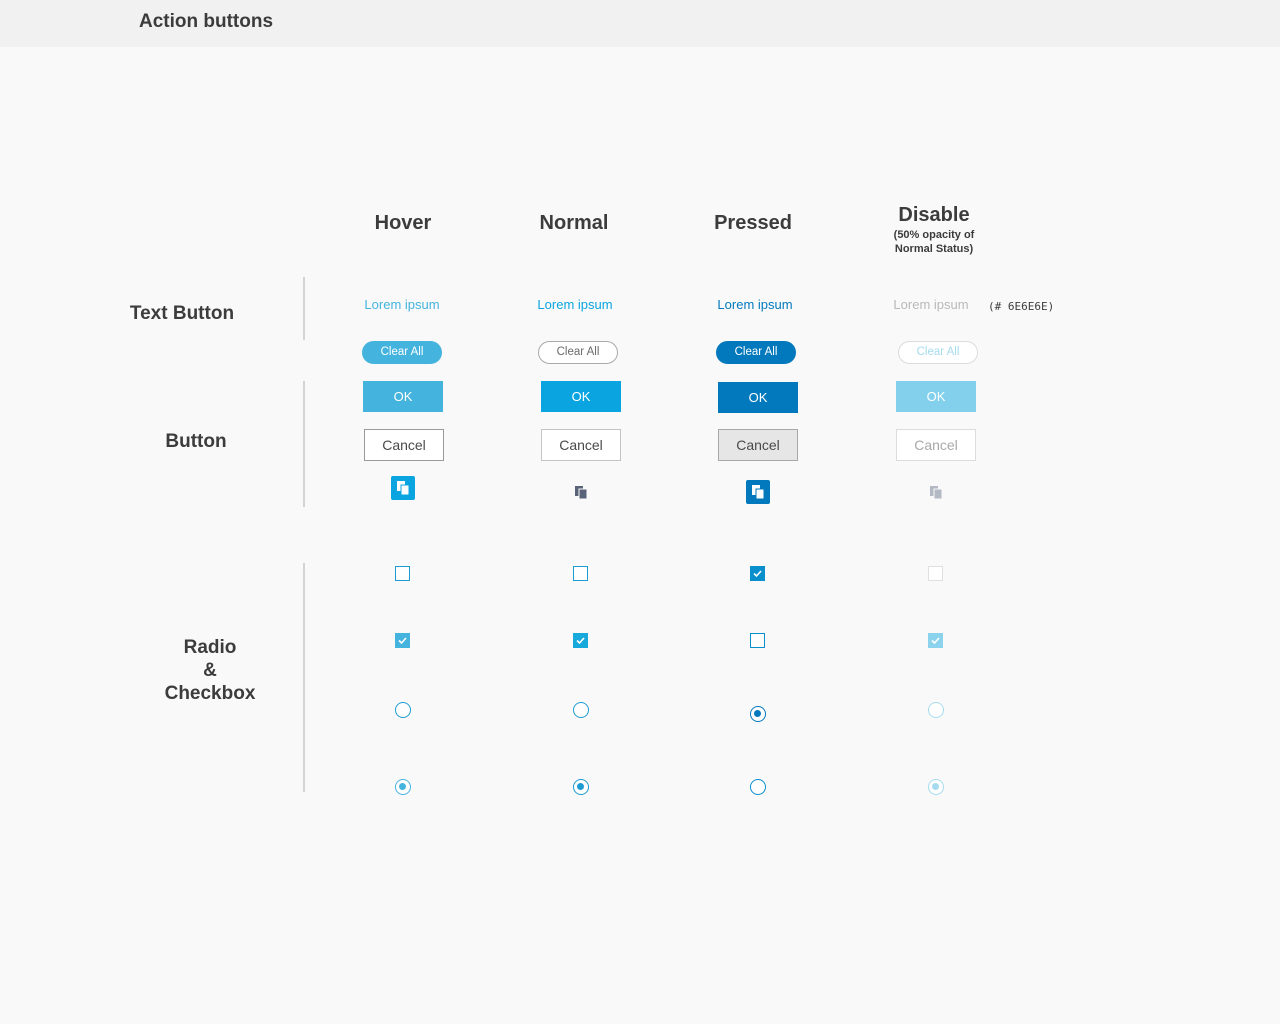  What do you see at coordinates (934, 242) in the screenshot?
I see `column-header-disable-note: (50% opacity of Normal Status)` at bounding box center [934, 242].